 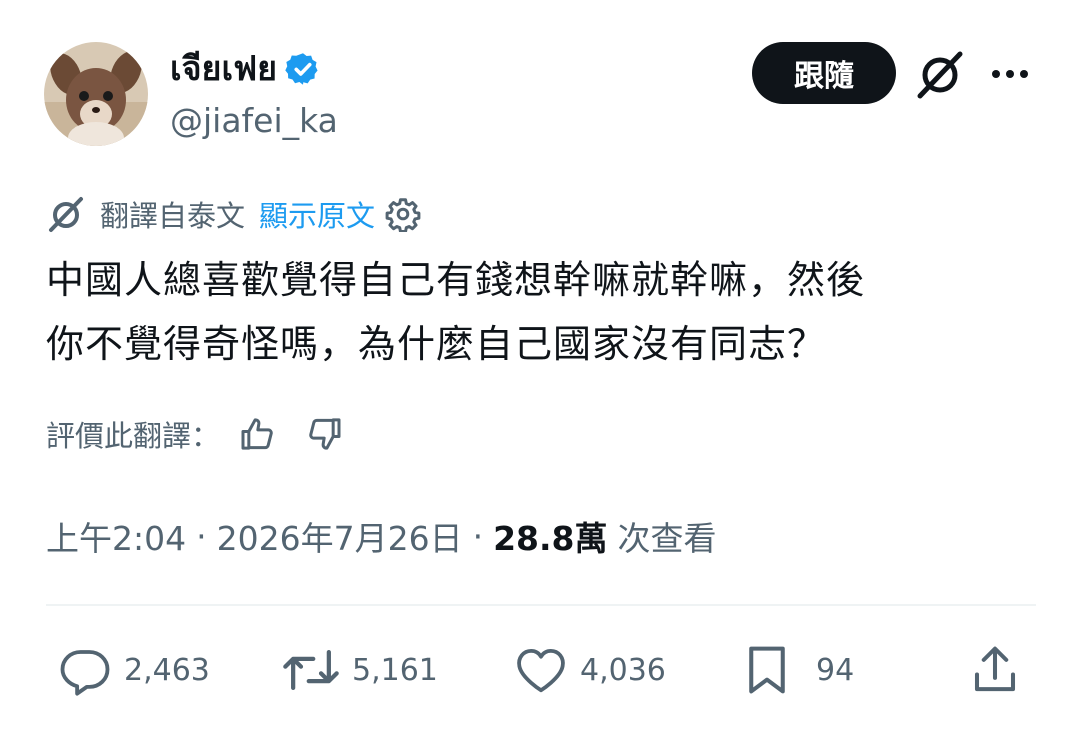 I want to click on verified-badge-icon, so click(x=303, y=69).